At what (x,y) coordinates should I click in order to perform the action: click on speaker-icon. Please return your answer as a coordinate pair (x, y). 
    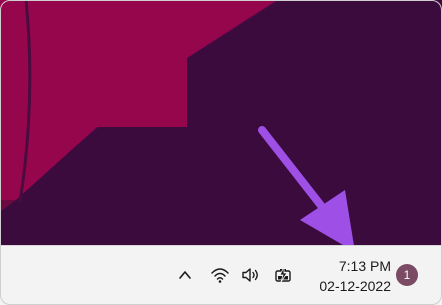
    Looking at the image, I should click on (250, 275).